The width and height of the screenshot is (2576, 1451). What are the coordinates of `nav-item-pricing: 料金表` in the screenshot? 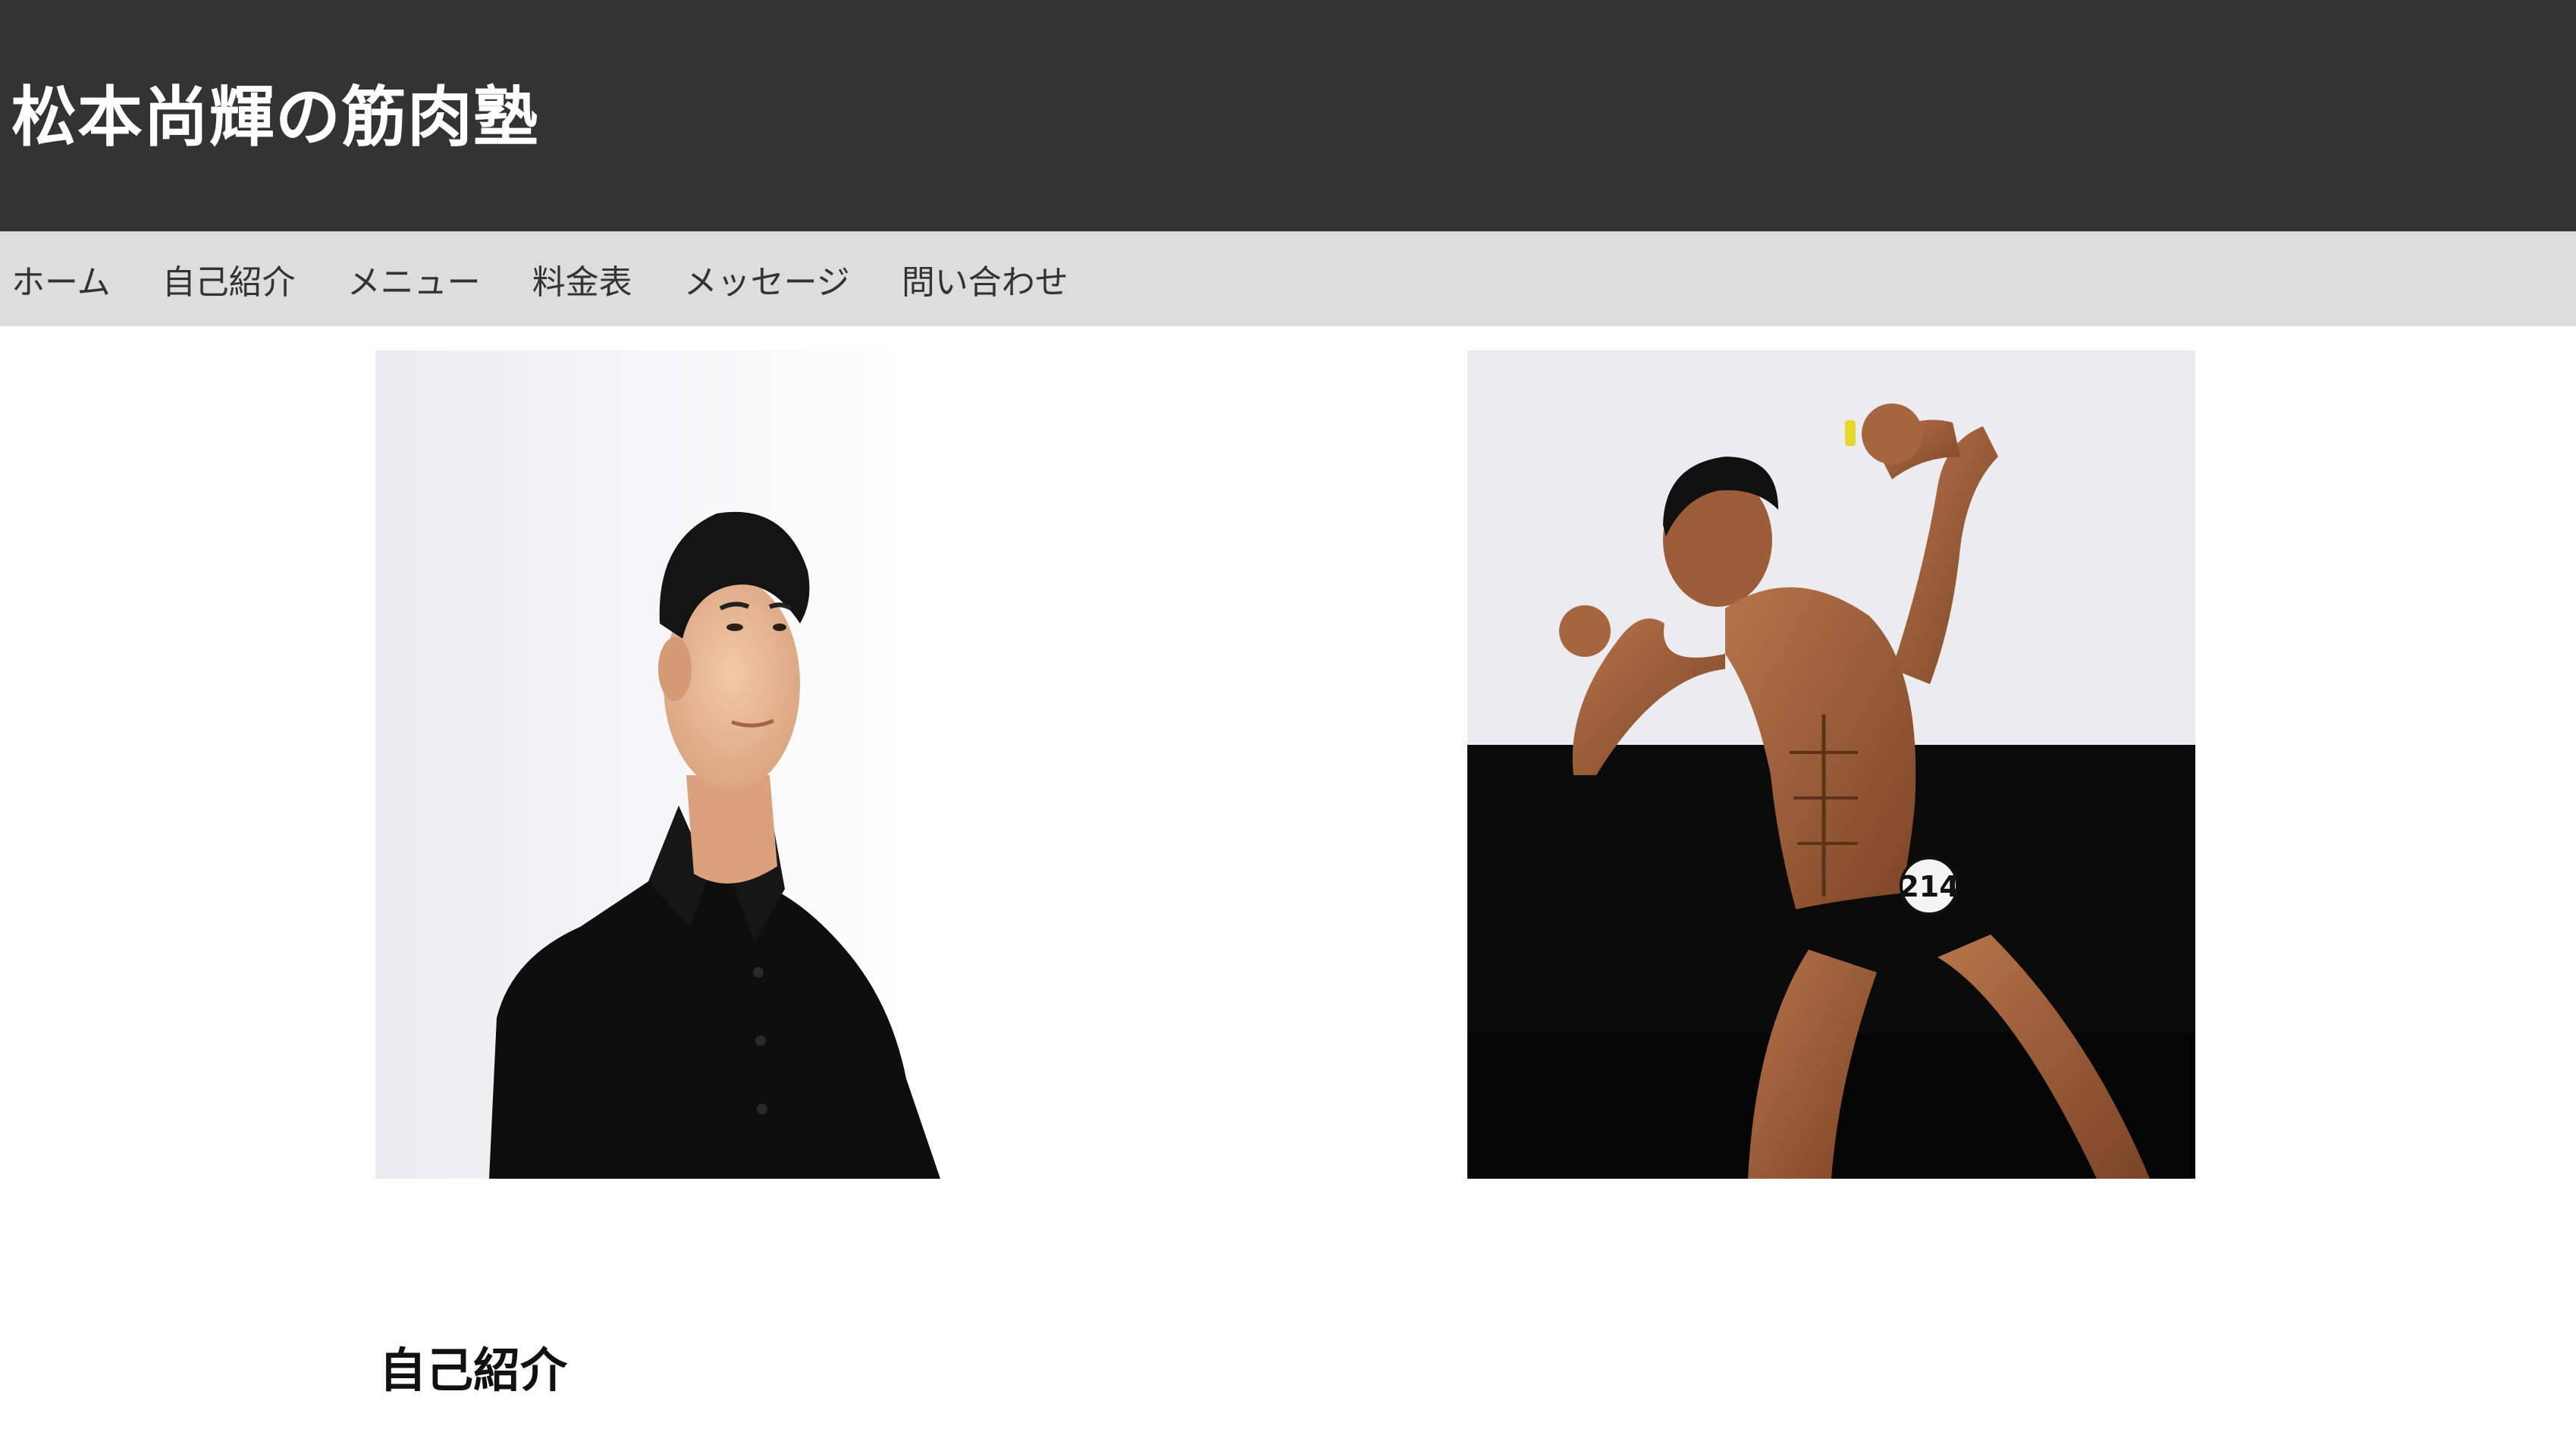 It's located at (582, 279).